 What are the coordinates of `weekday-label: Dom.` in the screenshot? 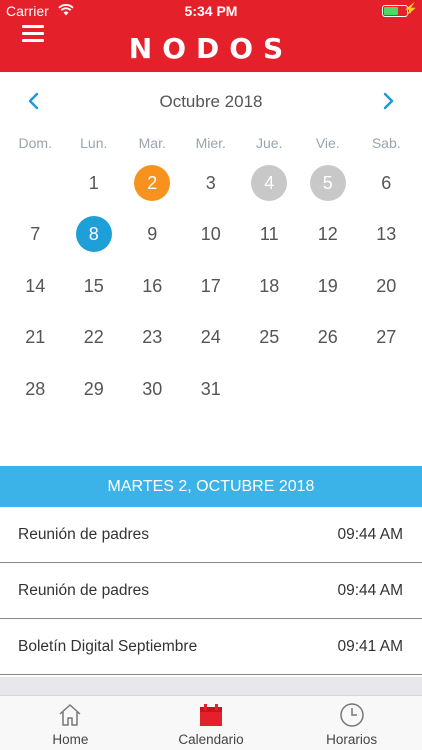 It's located at (35, 143).